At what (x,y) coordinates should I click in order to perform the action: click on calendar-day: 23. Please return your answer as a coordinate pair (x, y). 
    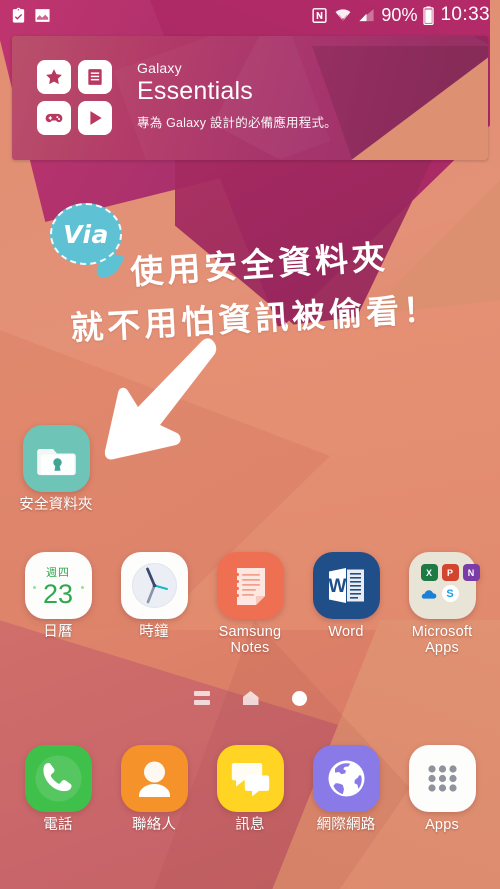
    Looking at the image, I should click on (58, 593).